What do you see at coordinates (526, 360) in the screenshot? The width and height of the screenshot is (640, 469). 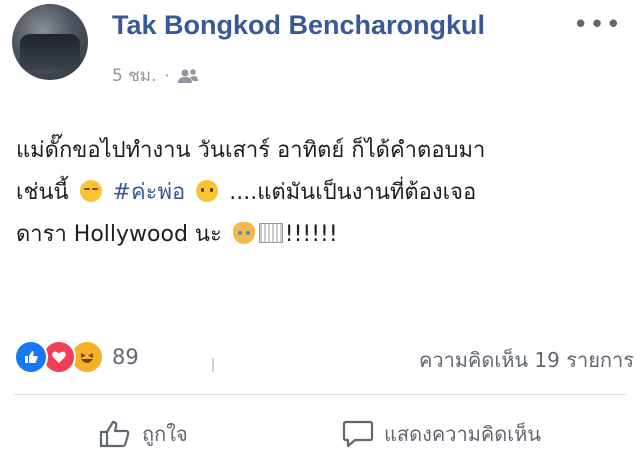 I see `comment-count-link: ความคิดเห็น 19 รายการ` at bounding box center [526, 360].